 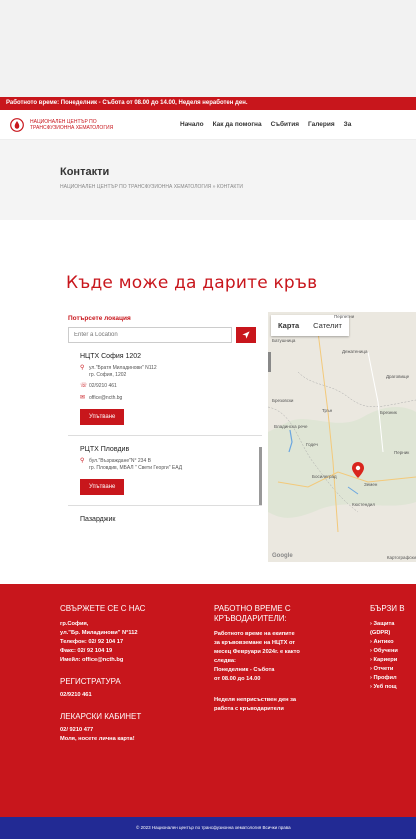 I want to click on map-place-label: Годеч, so click(x=312, y=444).